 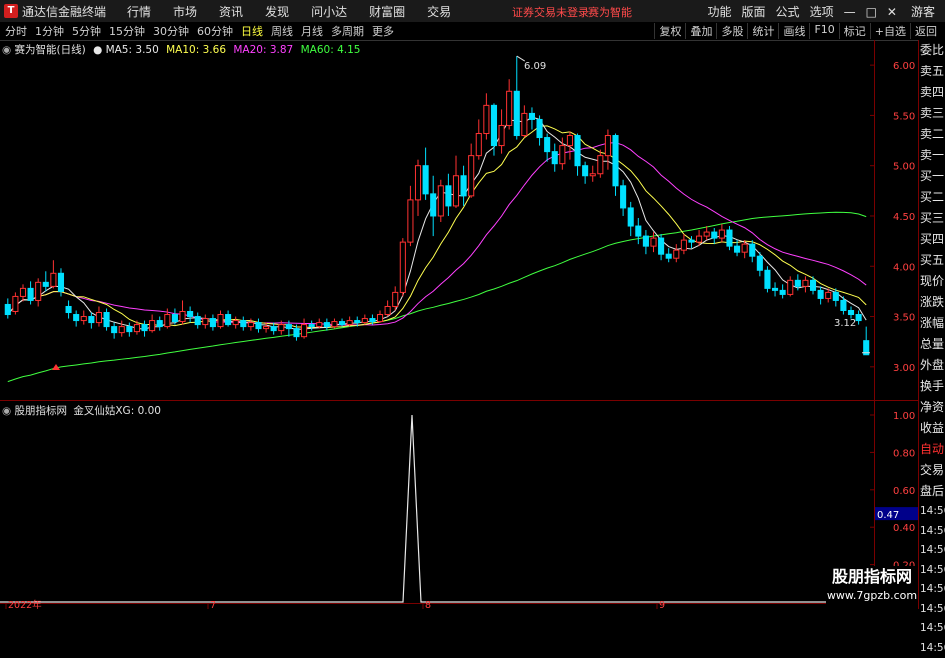 I want to click on quote-row: 换手, so click(x=932, y=386).